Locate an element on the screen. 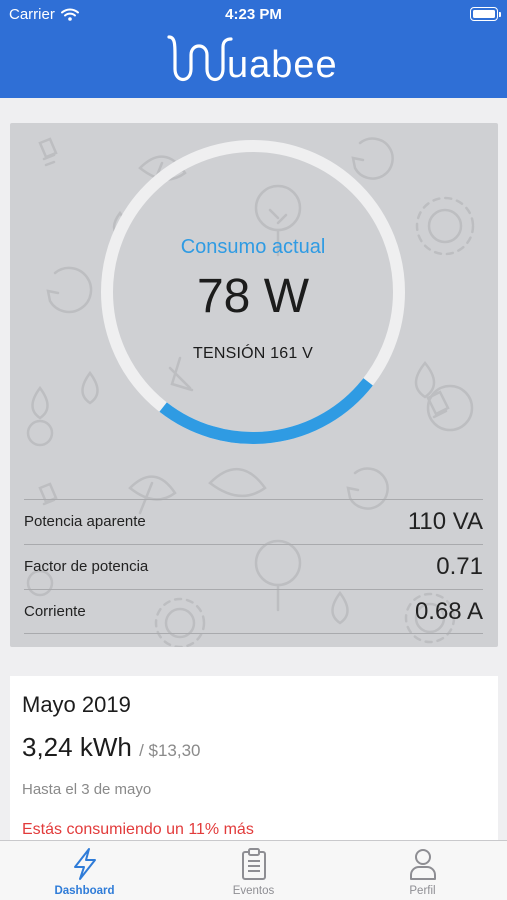 The image size is (507, 900). month-consumption: 3,24 kWh / $13,30 is located at coordinates (111, 747).